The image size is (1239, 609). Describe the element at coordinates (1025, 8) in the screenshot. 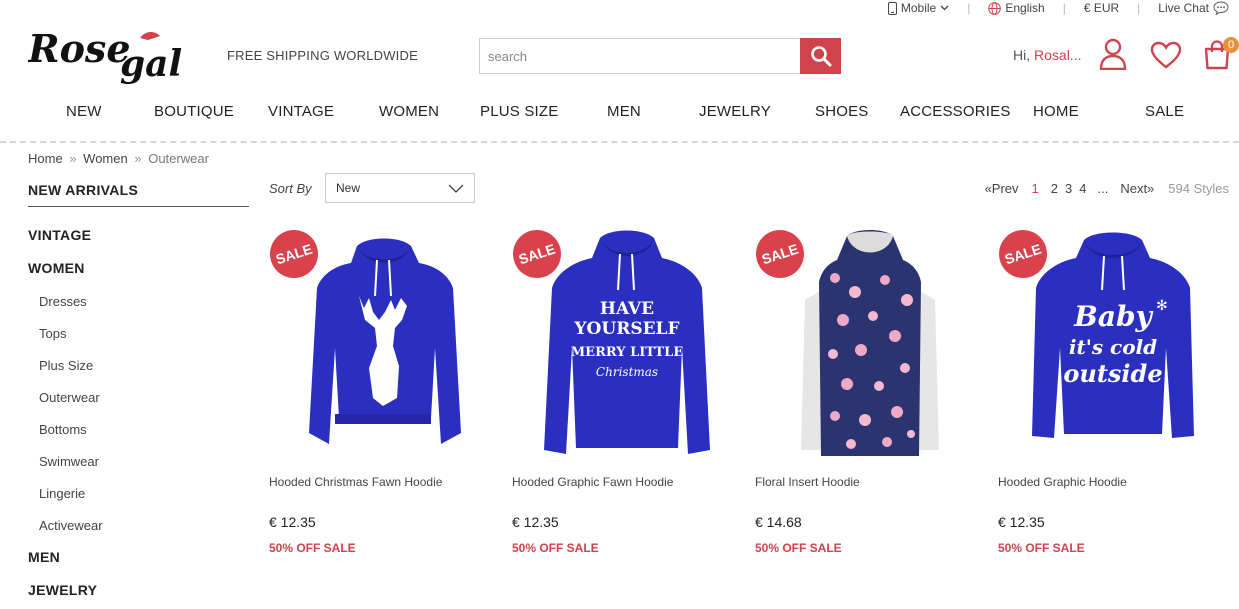

I see `language-label: English` at that location.